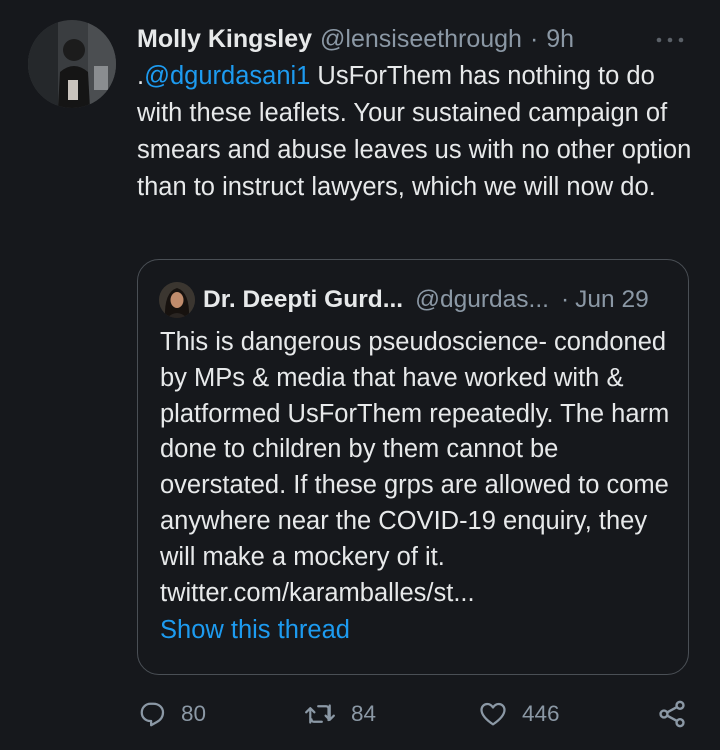 The height and width of the screenshot is (750, 720). I want to click on share-button, so click(672, 714).